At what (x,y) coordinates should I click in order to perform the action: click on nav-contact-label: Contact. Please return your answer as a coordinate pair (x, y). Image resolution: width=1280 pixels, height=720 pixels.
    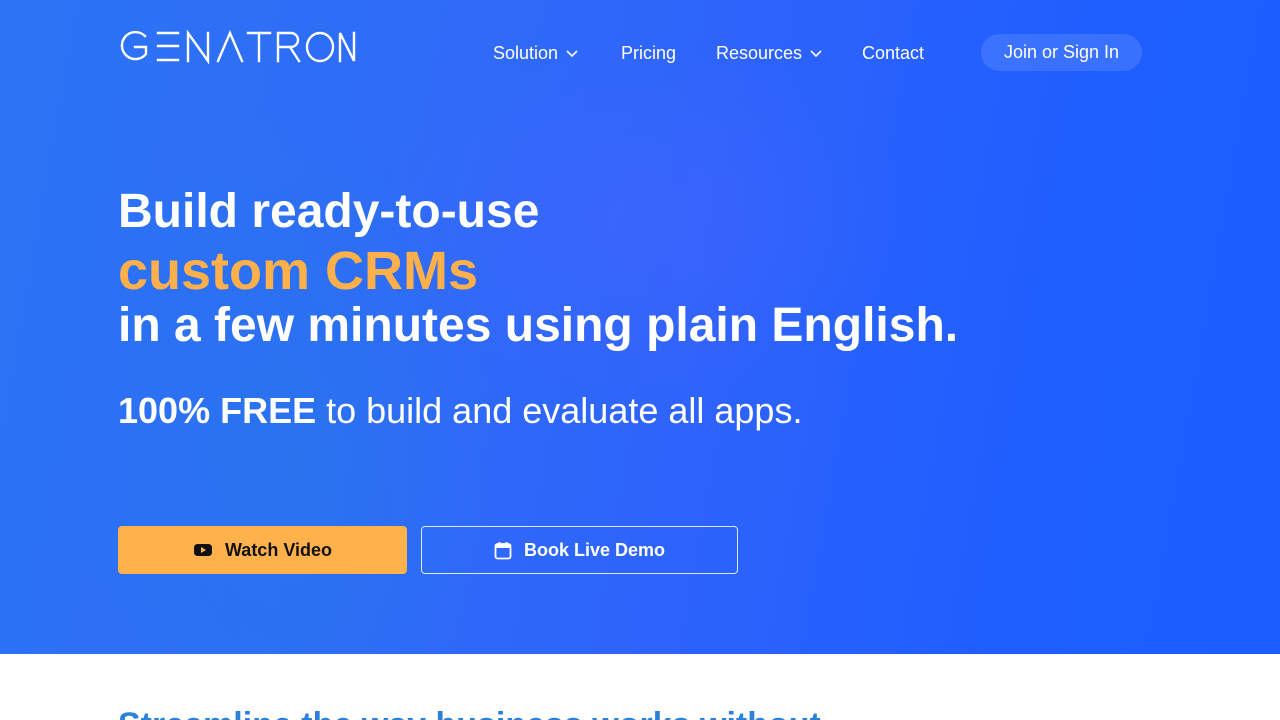
    Looking at the image, I should click on (893, 52).